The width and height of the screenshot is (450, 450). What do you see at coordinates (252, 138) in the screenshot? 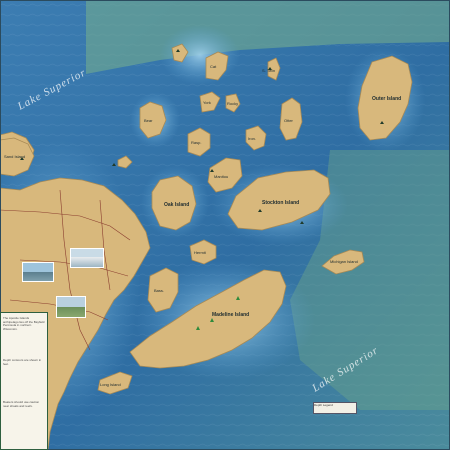
I see `label-ironwood: Iron.` at bounding box center [252, 138].